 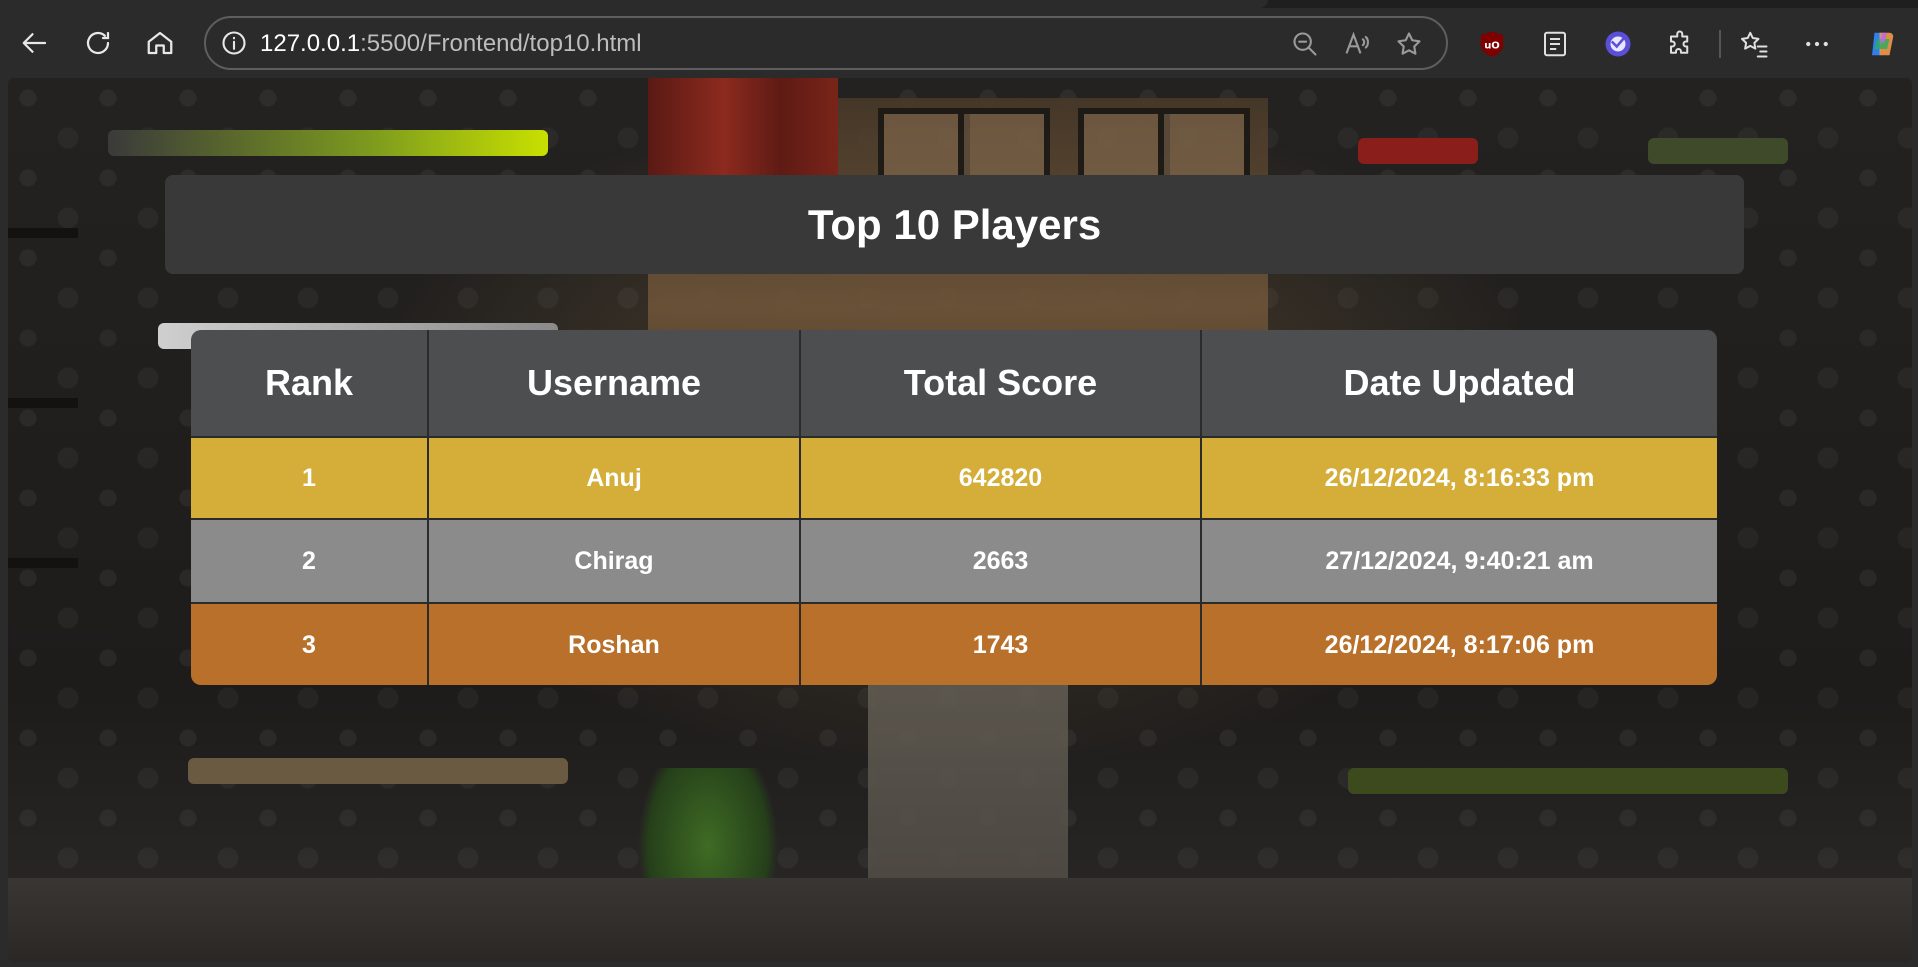 I want to click on profile-extension-icon, so click(x=1618, y=44).